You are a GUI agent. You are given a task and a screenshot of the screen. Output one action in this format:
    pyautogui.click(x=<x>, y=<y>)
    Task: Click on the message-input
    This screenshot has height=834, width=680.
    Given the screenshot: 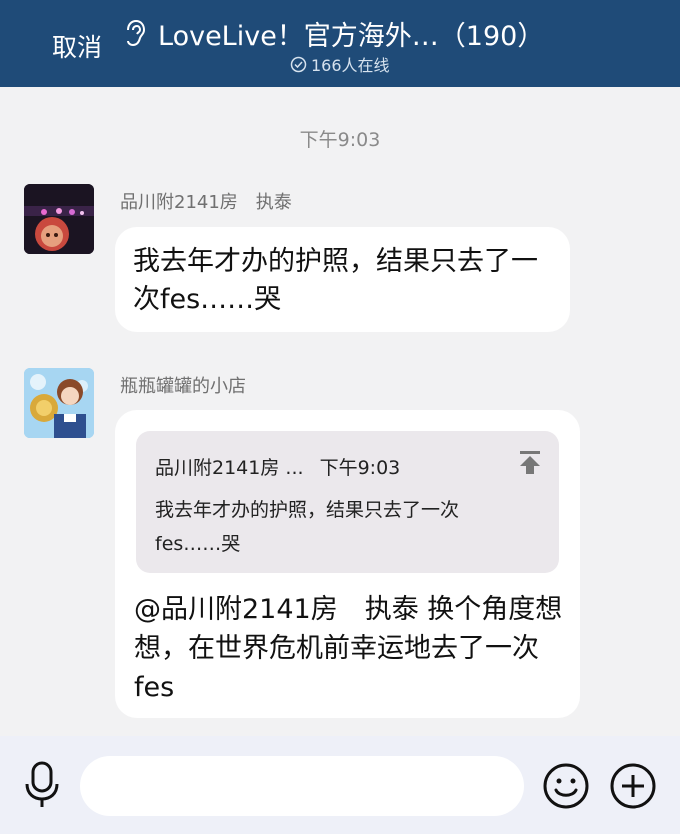 What is the action you would take?
    pyautogui.click(x=302, y=786)
    